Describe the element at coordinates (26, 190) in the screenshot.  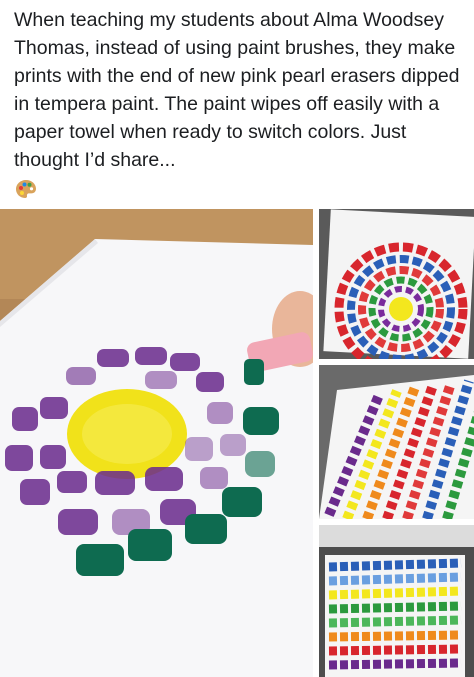
I see `artist-palette-icon` at that location.